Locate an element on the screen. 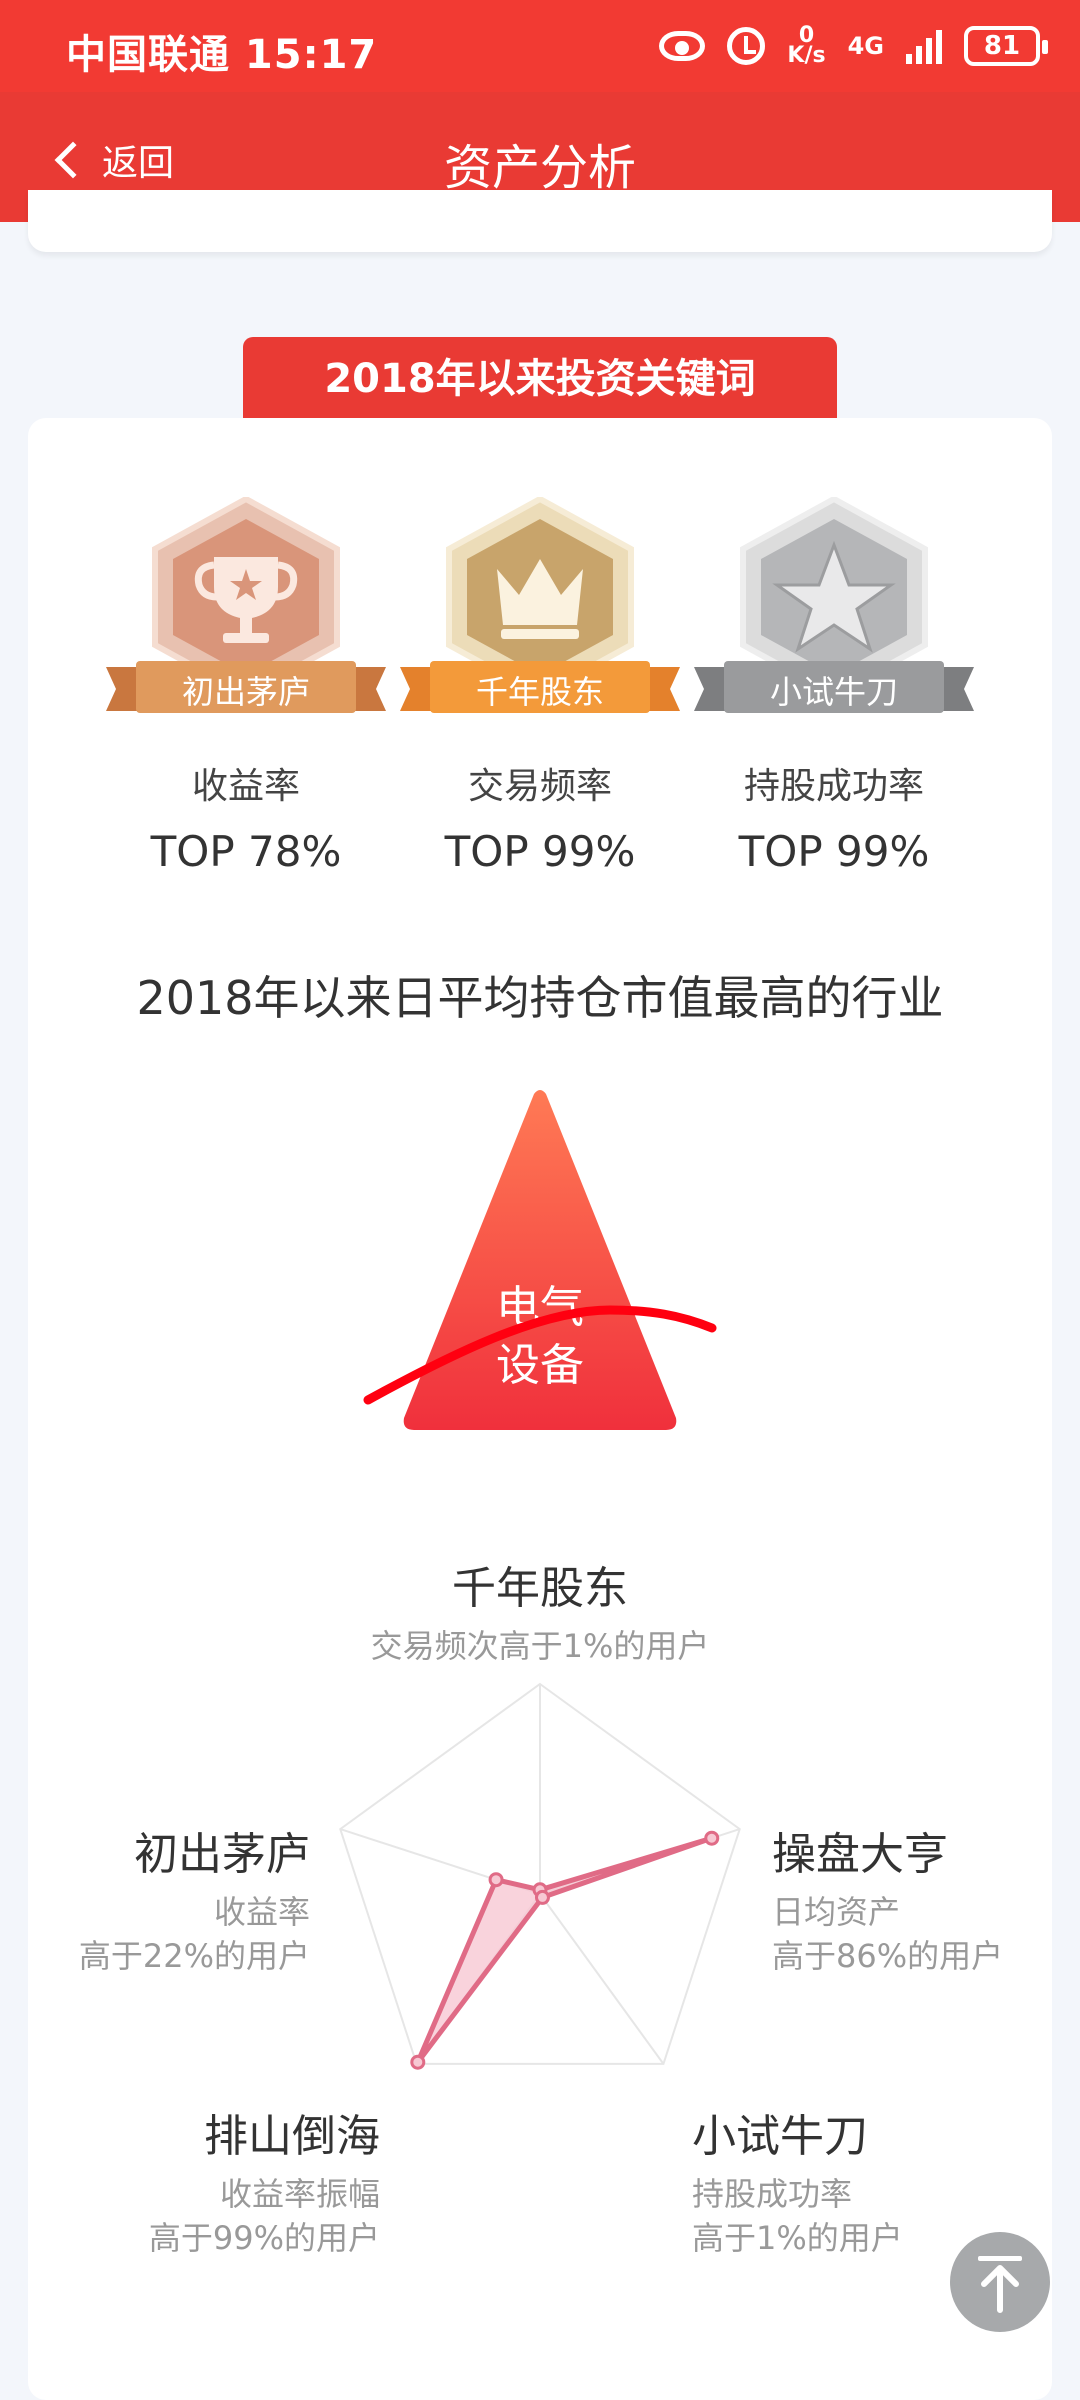  badge-2: 千年股东 交易频率 TOP 99% is located at coordinates (540, 685).